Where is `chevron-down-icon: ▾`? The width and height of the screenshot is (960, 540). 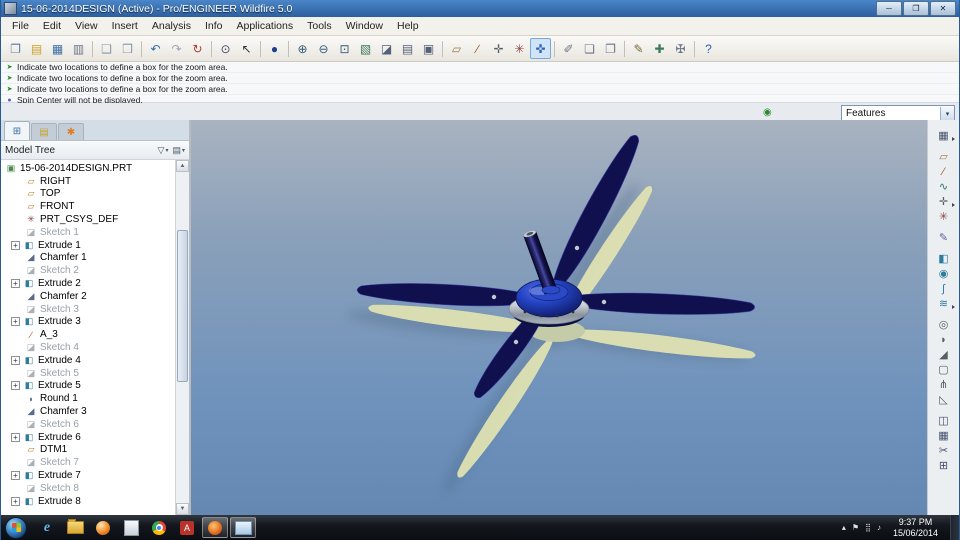 chevron-down-icon: ▾ is located at coordinates (947, 113).